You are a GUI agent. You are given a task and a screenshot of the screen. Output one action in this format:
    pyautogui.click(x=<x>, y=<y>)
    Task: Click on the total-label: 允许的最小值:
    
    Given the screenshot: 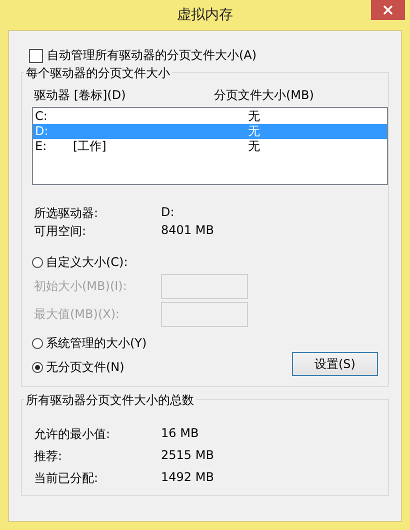 What is the action you would take?
    pyautogui.click(x=73, y=434)
    